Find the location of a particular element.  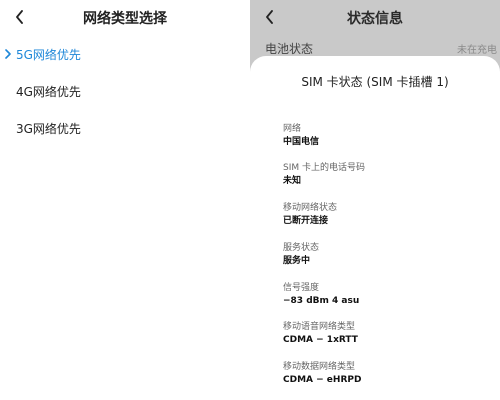

field-label: 网络 is located at coordinates (292, 129).